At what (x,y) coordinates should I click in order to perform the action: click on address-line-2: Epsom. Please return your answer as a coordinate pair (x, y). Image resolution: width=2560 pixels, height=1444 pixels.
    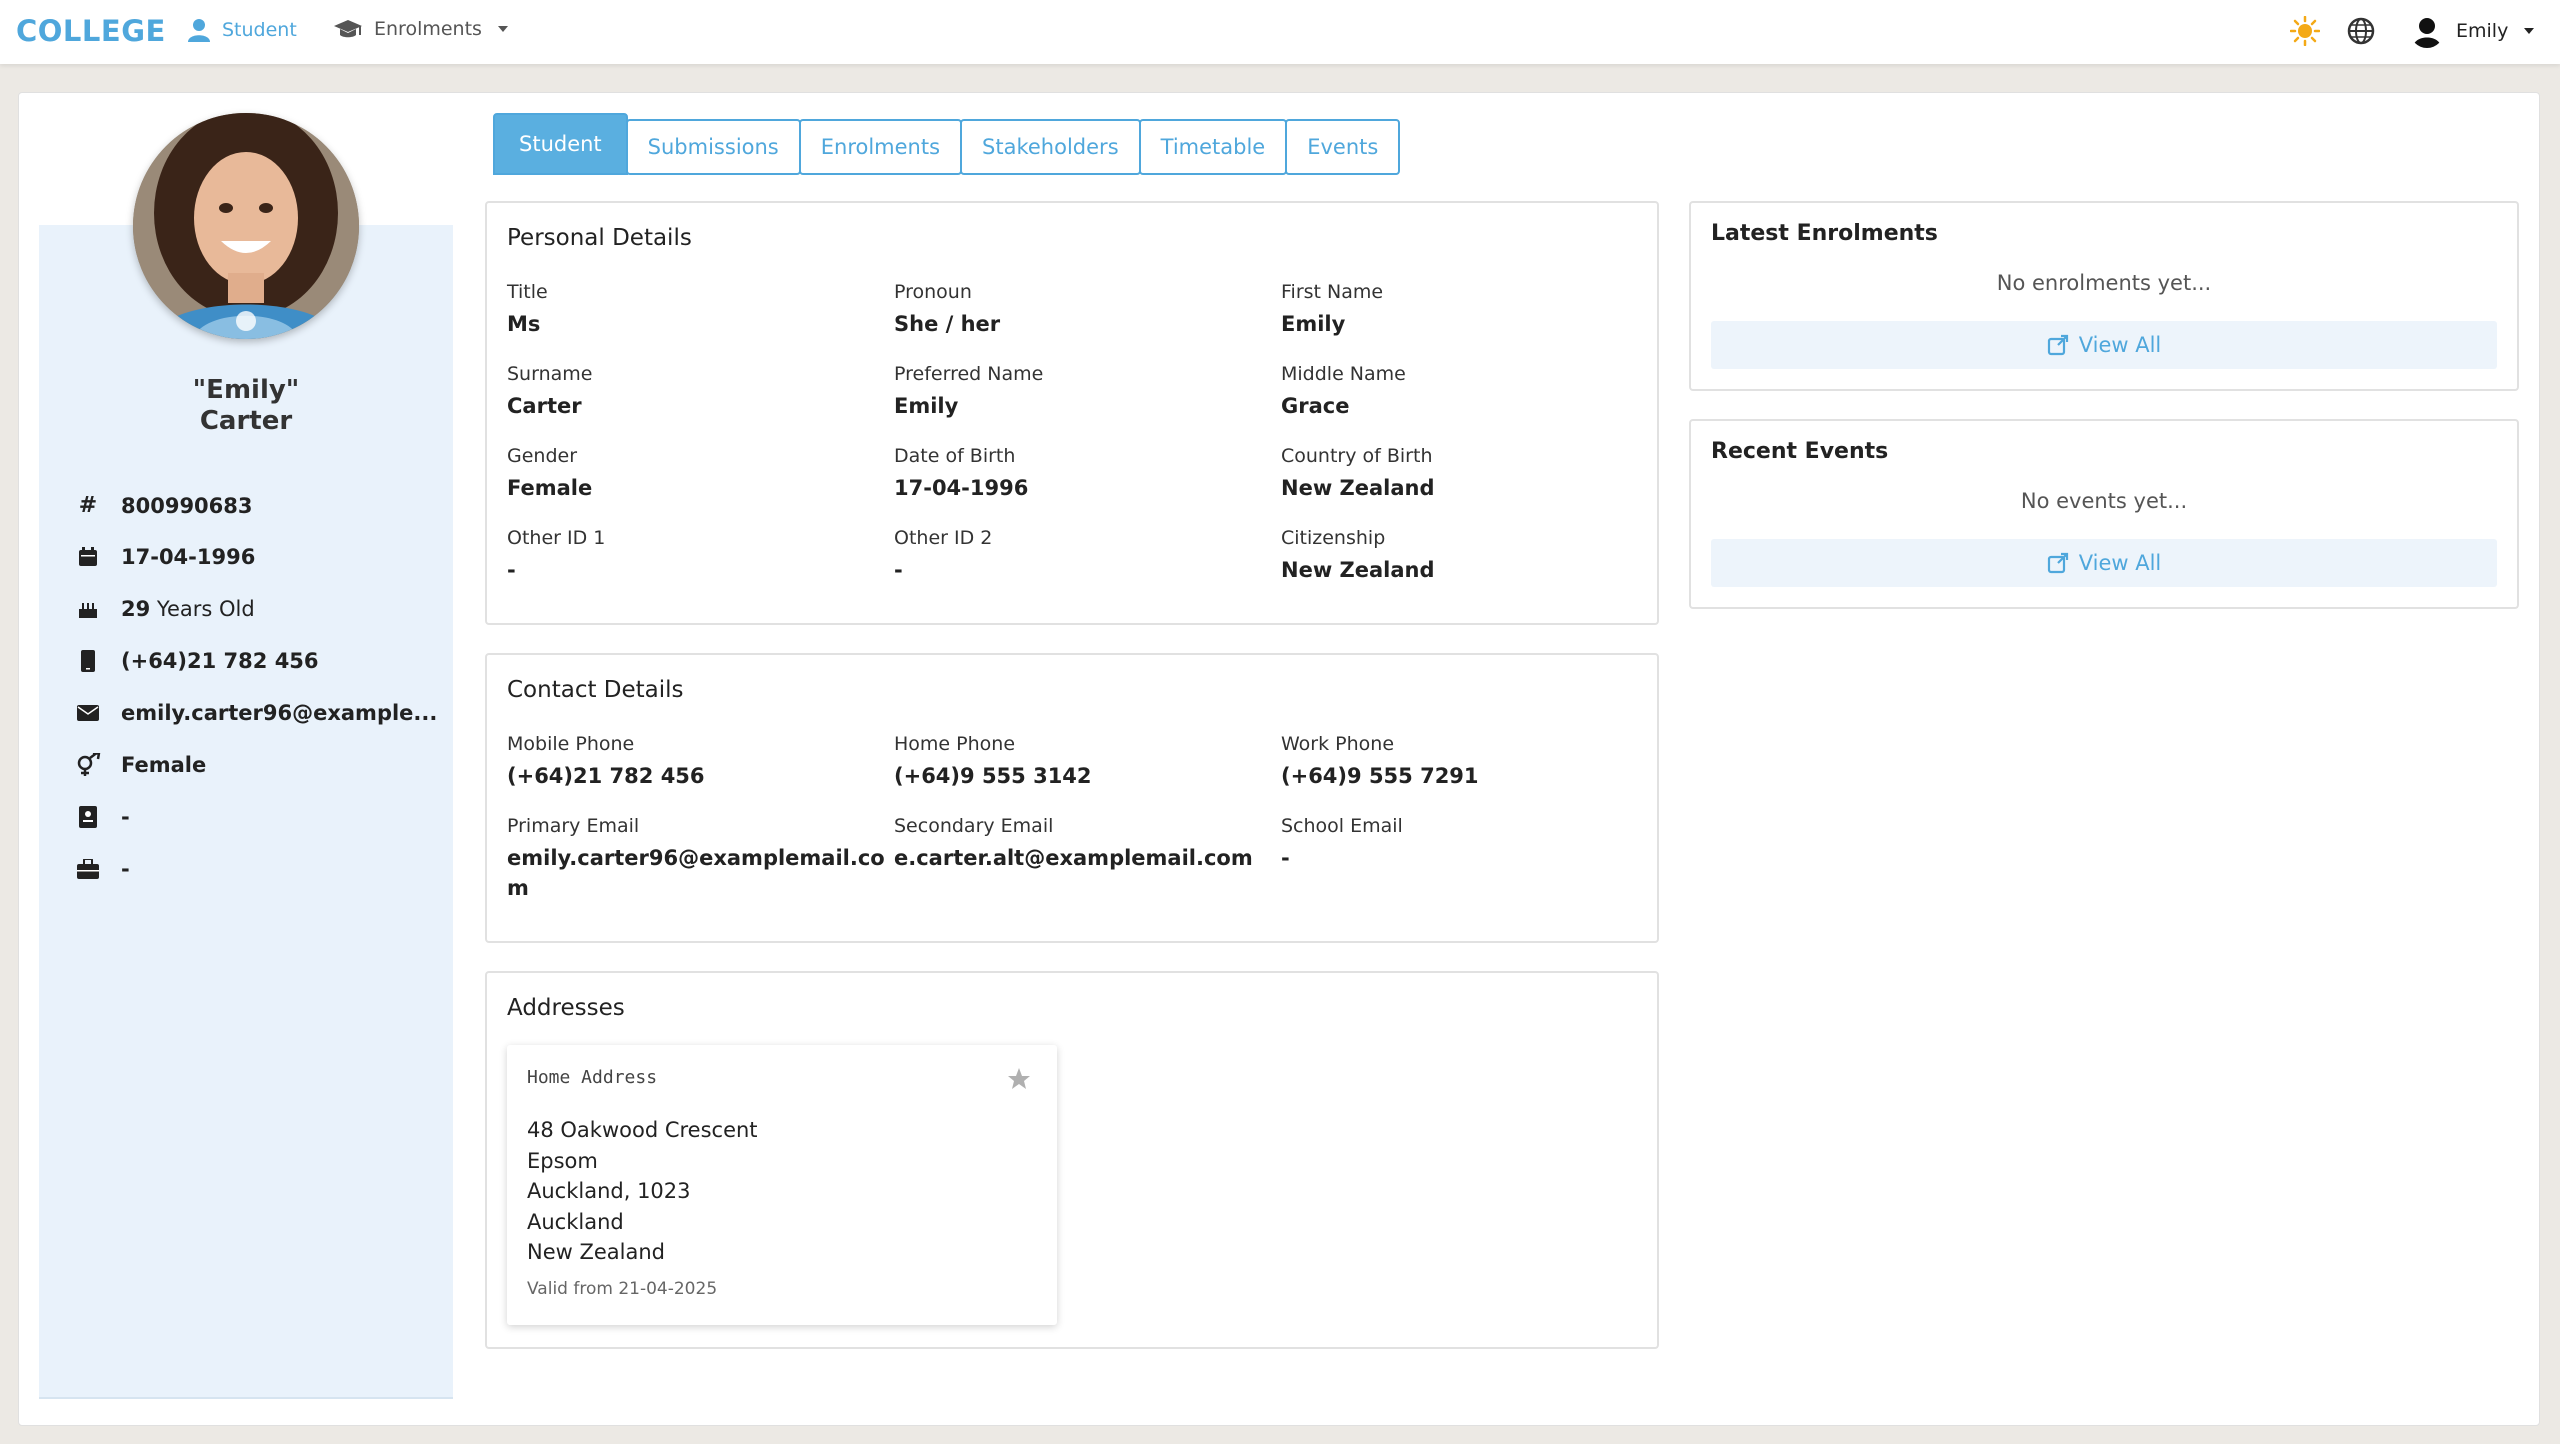
    Looking at the image, I should click on (562, 1160).